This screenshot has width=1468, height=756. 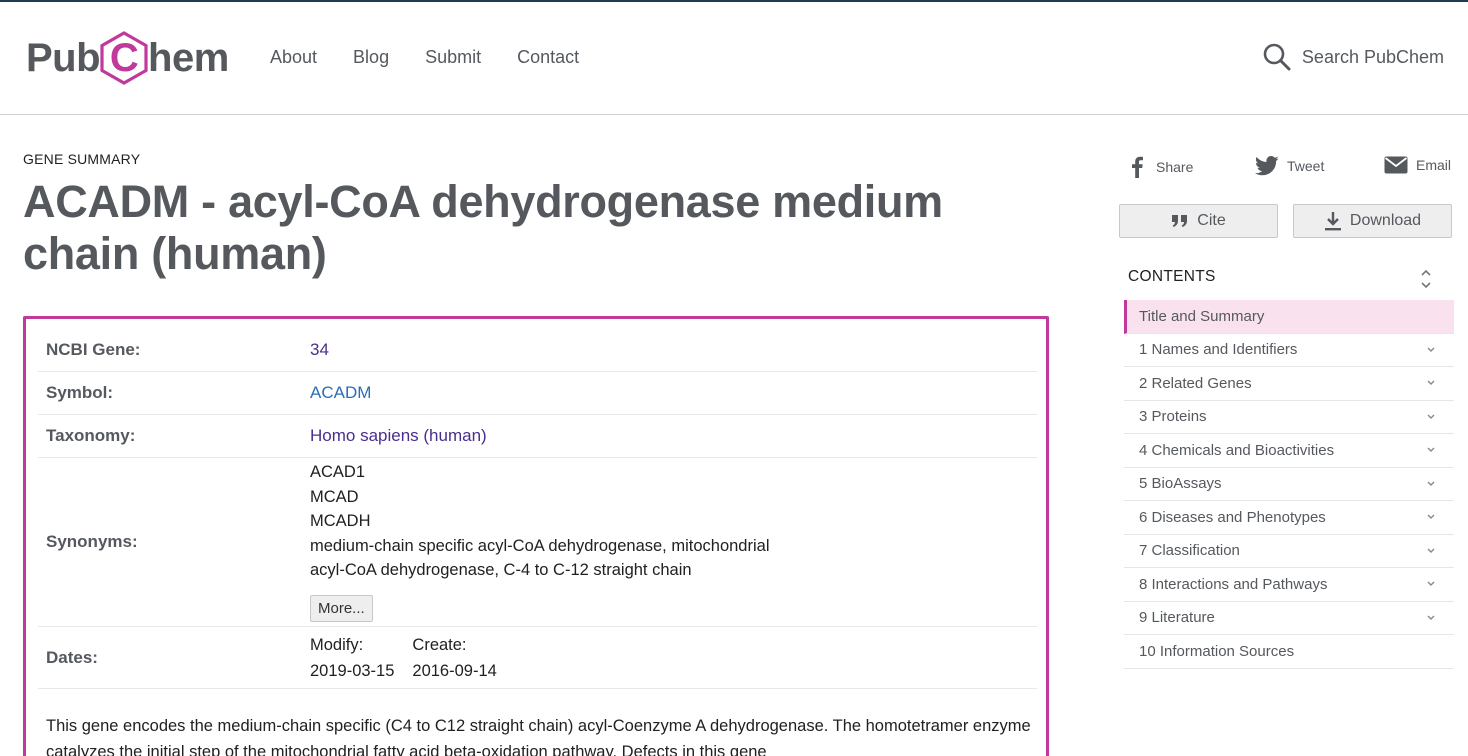 What do you see at coordinates (371, 57) in the screenshot?
I see `nav-blog: Blog` at bounding box center [371, 57].